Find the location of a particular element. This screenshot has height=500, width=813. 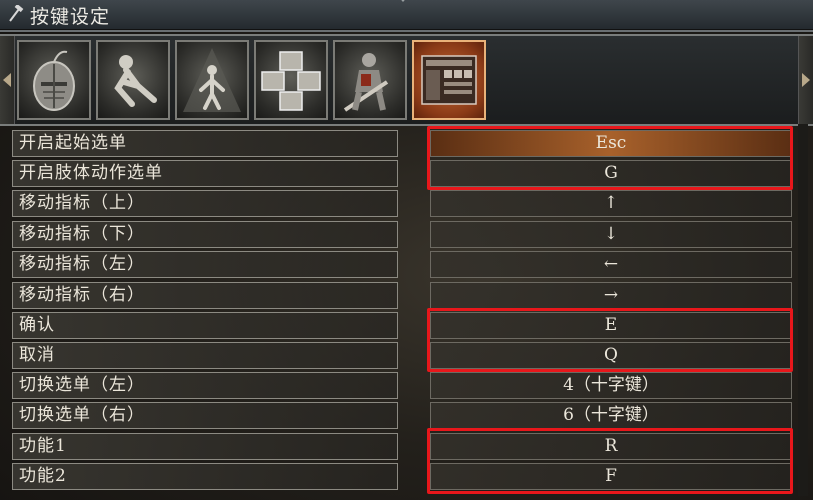

binding-action-label: 功能2 is located at coordinates (205, 476).